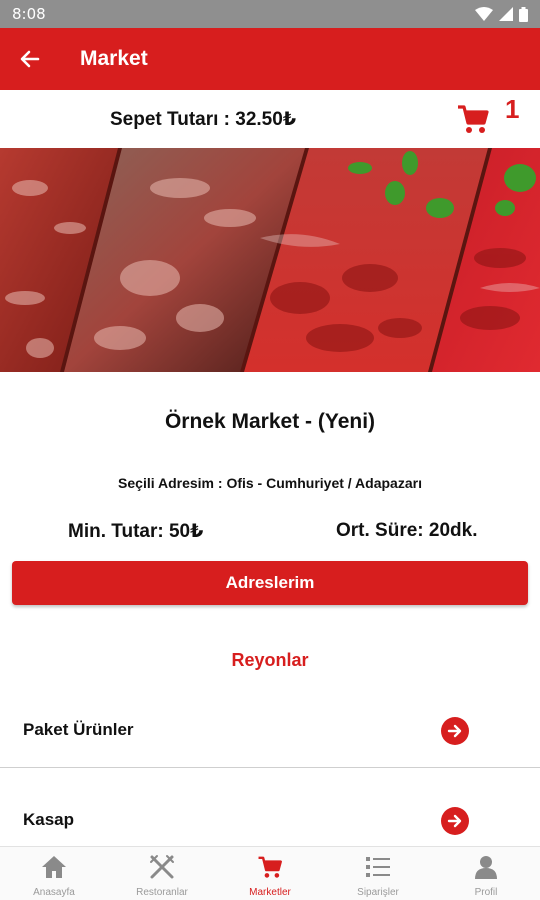 This screenshot has width=540, height=900. What do you see at coordinates (270, 14) in the screenshot?
I see `status-bar: 8:08` at bounding box center [270, 14].